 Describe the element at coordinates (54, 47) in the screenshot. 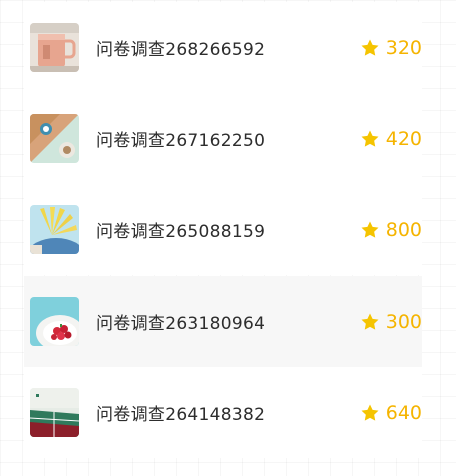

I see `pink-mug-thumbnail` at that location.